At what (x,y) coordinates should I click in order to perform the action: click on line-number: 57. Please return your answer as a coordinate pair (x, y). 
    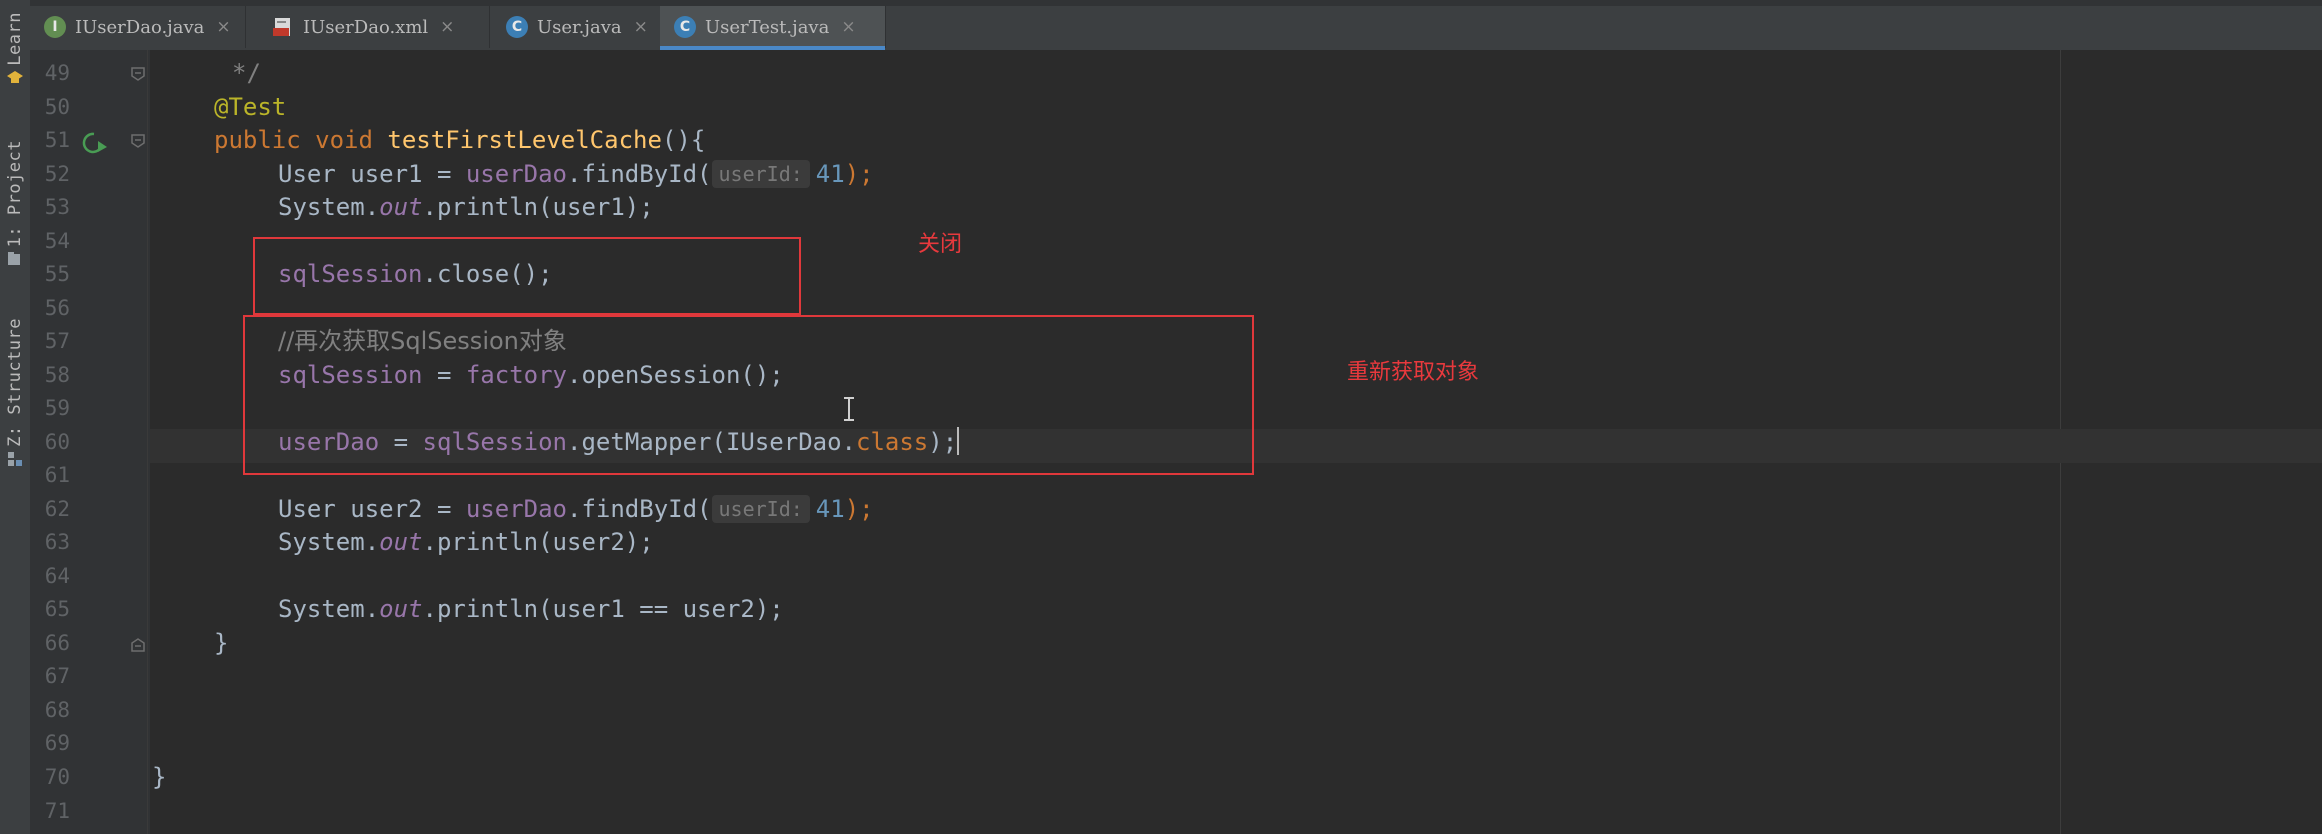
    Looking at the image, I should click on (57, 341).